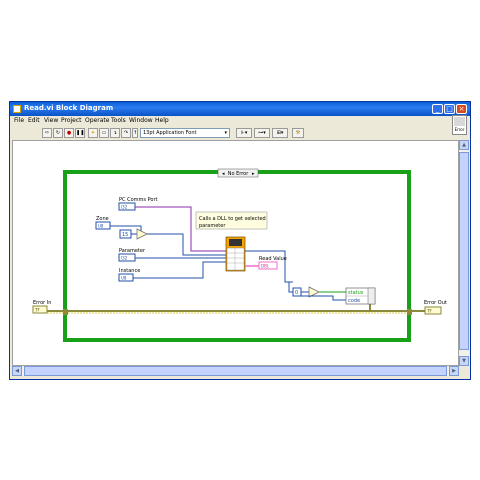 The width and height of the screenshot is (480, 480). I want to click on font-selector: 13pt Application Font ▾, so click(185, 133).